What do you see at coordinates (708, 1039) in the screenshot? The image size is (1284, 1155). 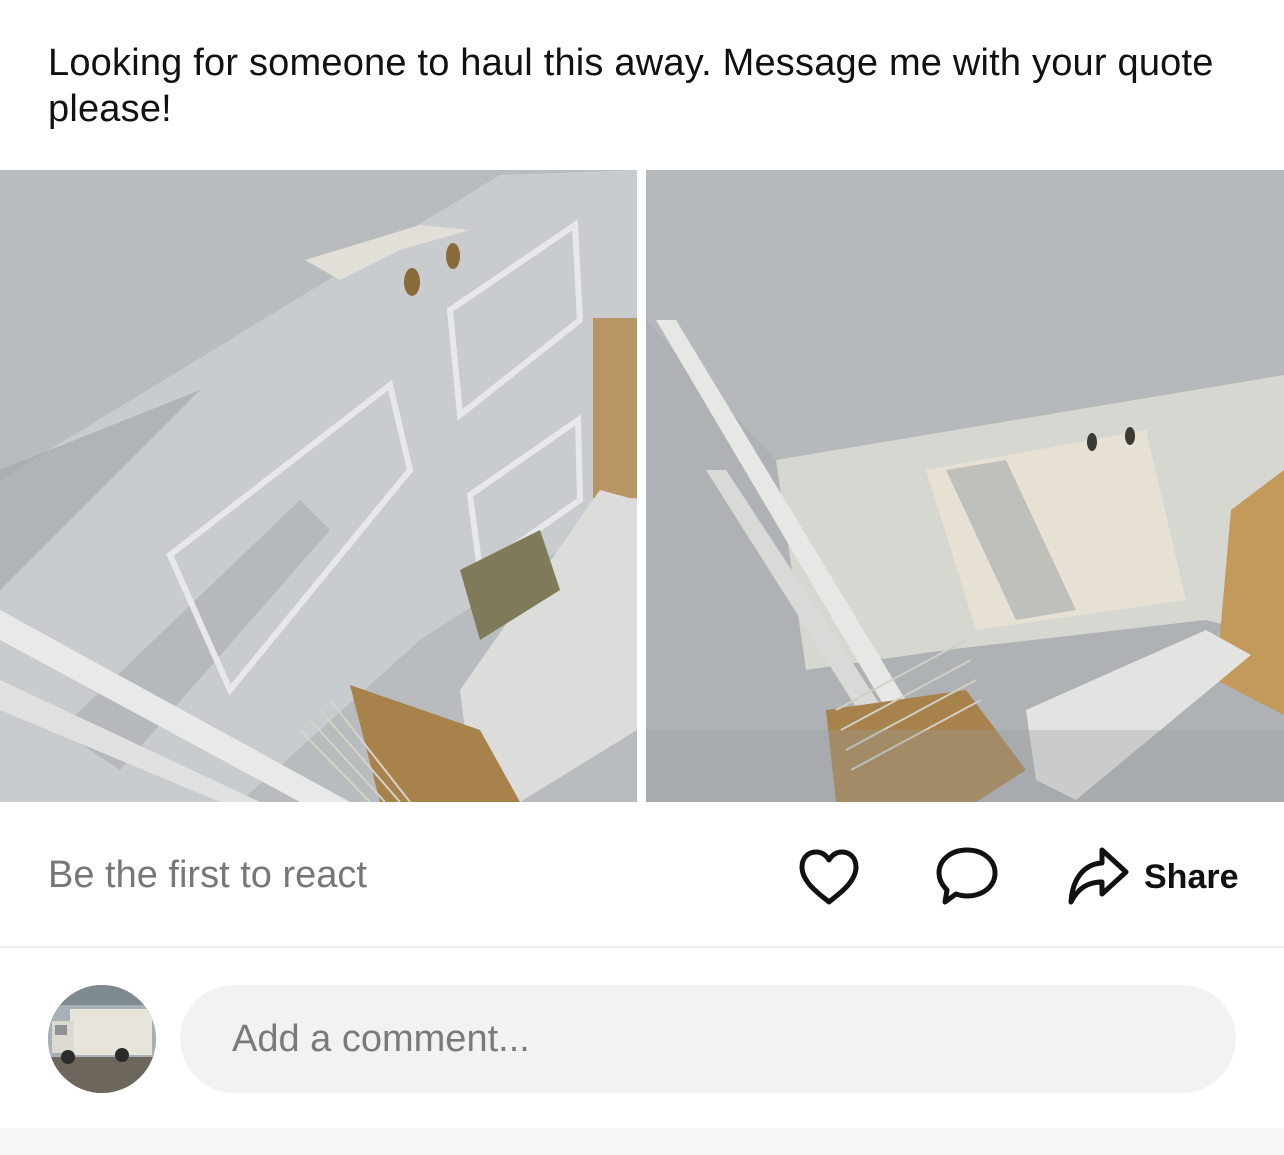 I see `comment-input` at bounding box center [708, 1039].